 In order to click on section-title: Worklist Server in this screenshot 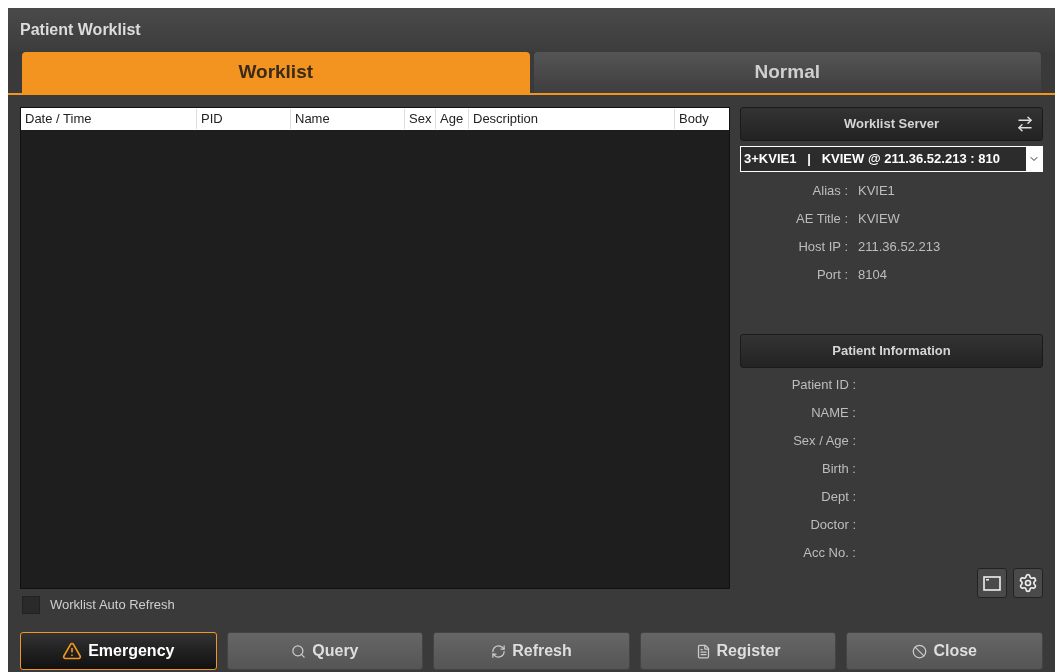, I will do `click(891, 124)`.